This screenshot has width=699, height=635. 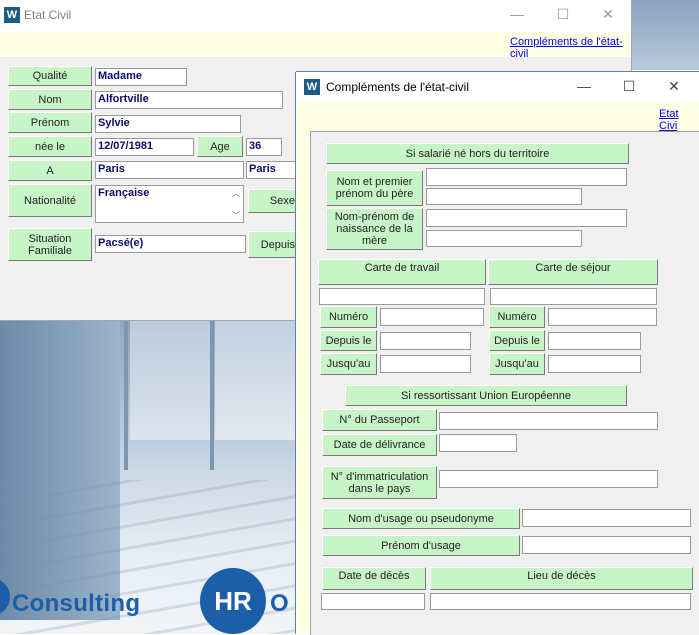 What do you see at coordinates (374, 578) in the screenshot?
I see `date-deces-label: Date de décès` at bounding box center [374, 578].